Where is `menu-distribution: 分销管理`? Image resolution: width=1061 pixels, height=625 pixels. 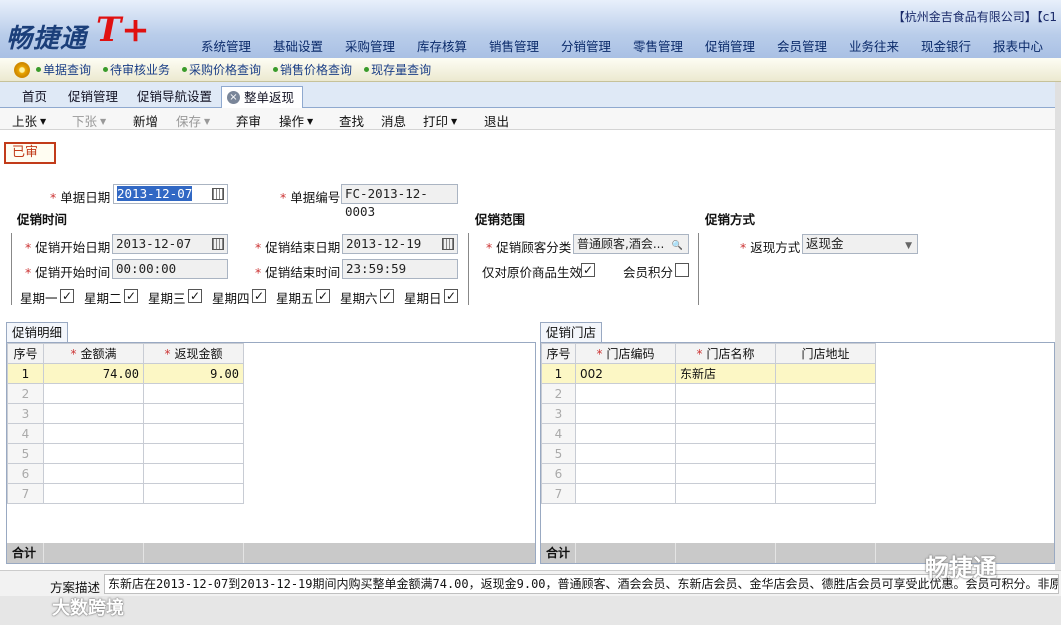
menu-distribution: 分销管理 is located at coordinates (586, 45).